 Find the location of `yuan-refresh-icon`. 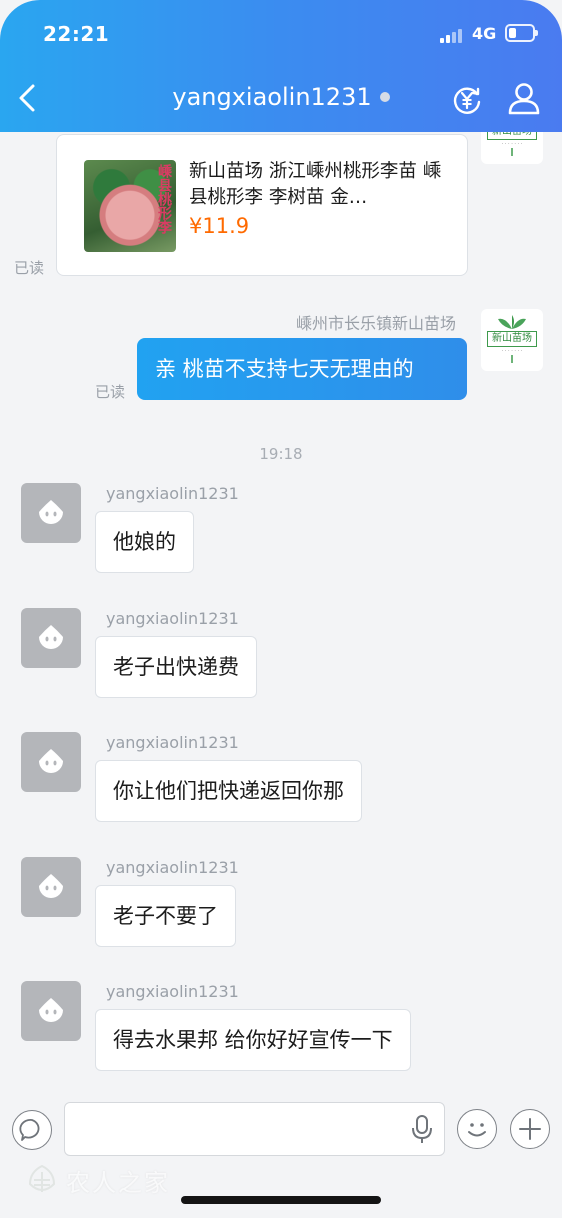

yuan-refresh-icon is located at coordinates (467, 100).